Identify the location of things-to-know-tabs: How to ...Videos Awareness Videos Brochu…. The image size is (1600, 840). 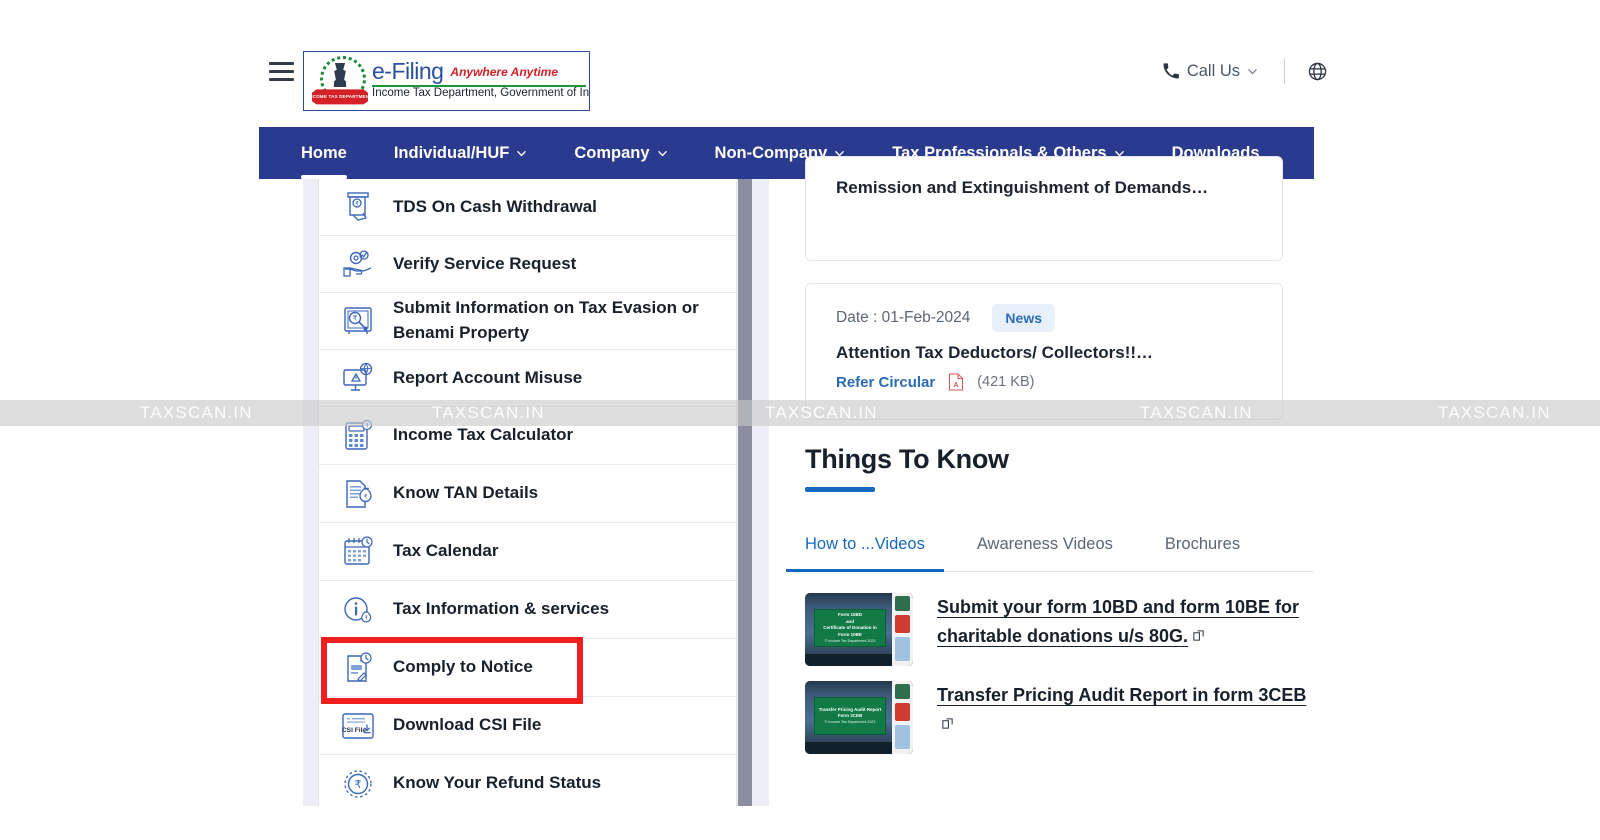
(1049, 553).